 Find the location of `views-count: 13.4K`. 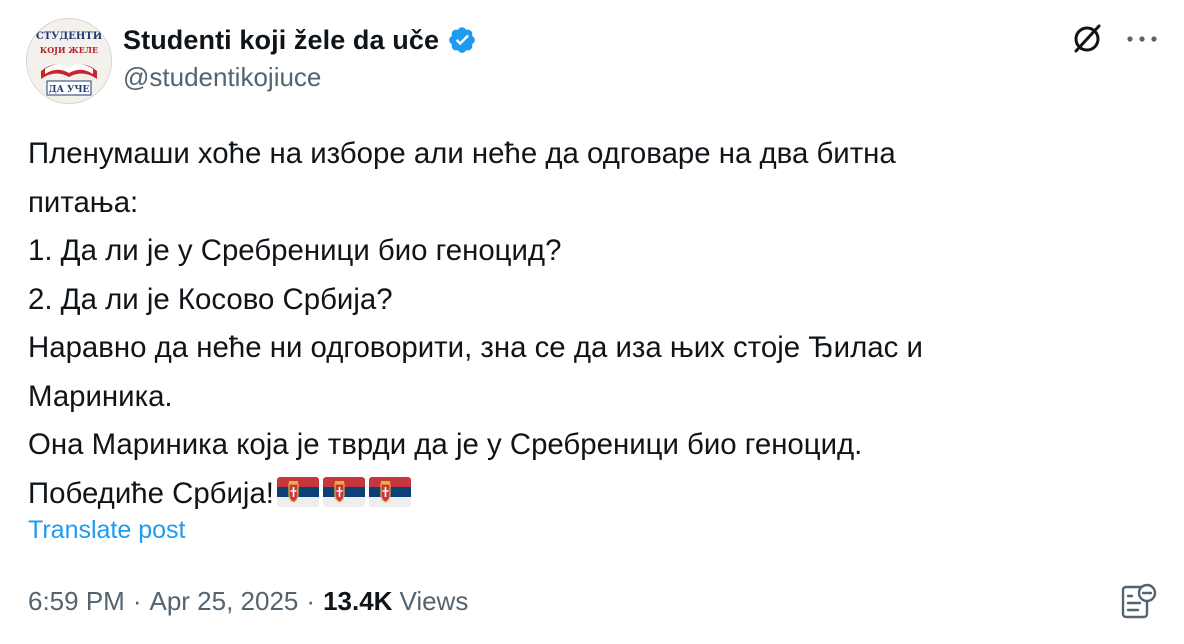

views-count: 13.4K is located at coordinates (358, 601).